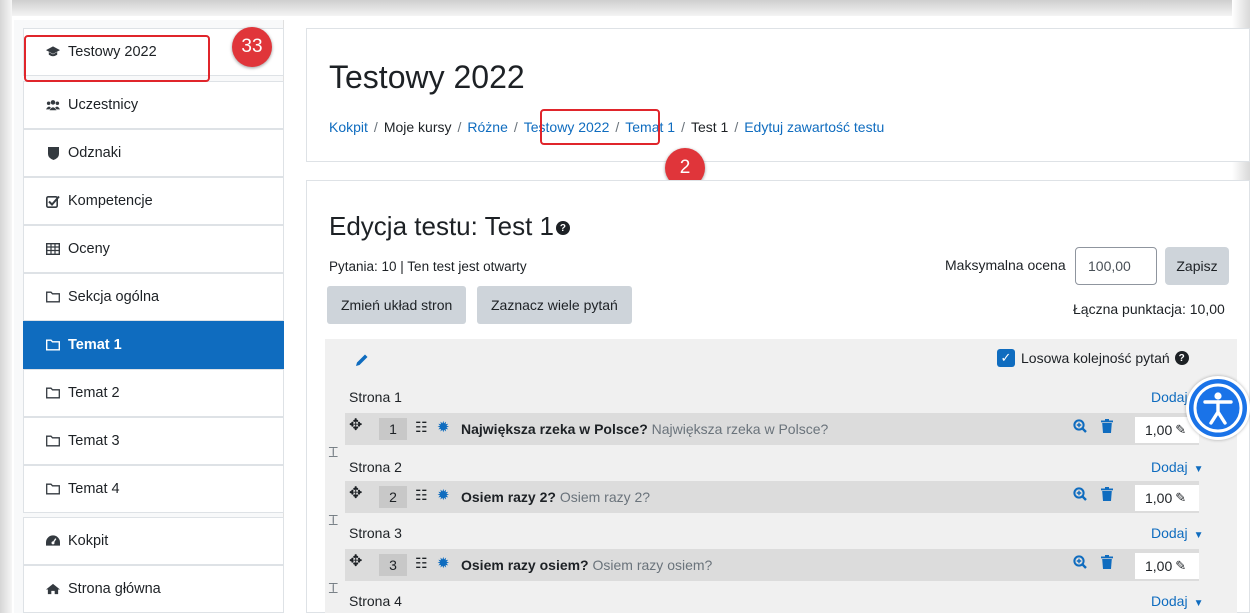  Describe the element at coordinates (153, 345) in the screenshot. I see `sidebar-item-topic-1: Temat 1` at that location.